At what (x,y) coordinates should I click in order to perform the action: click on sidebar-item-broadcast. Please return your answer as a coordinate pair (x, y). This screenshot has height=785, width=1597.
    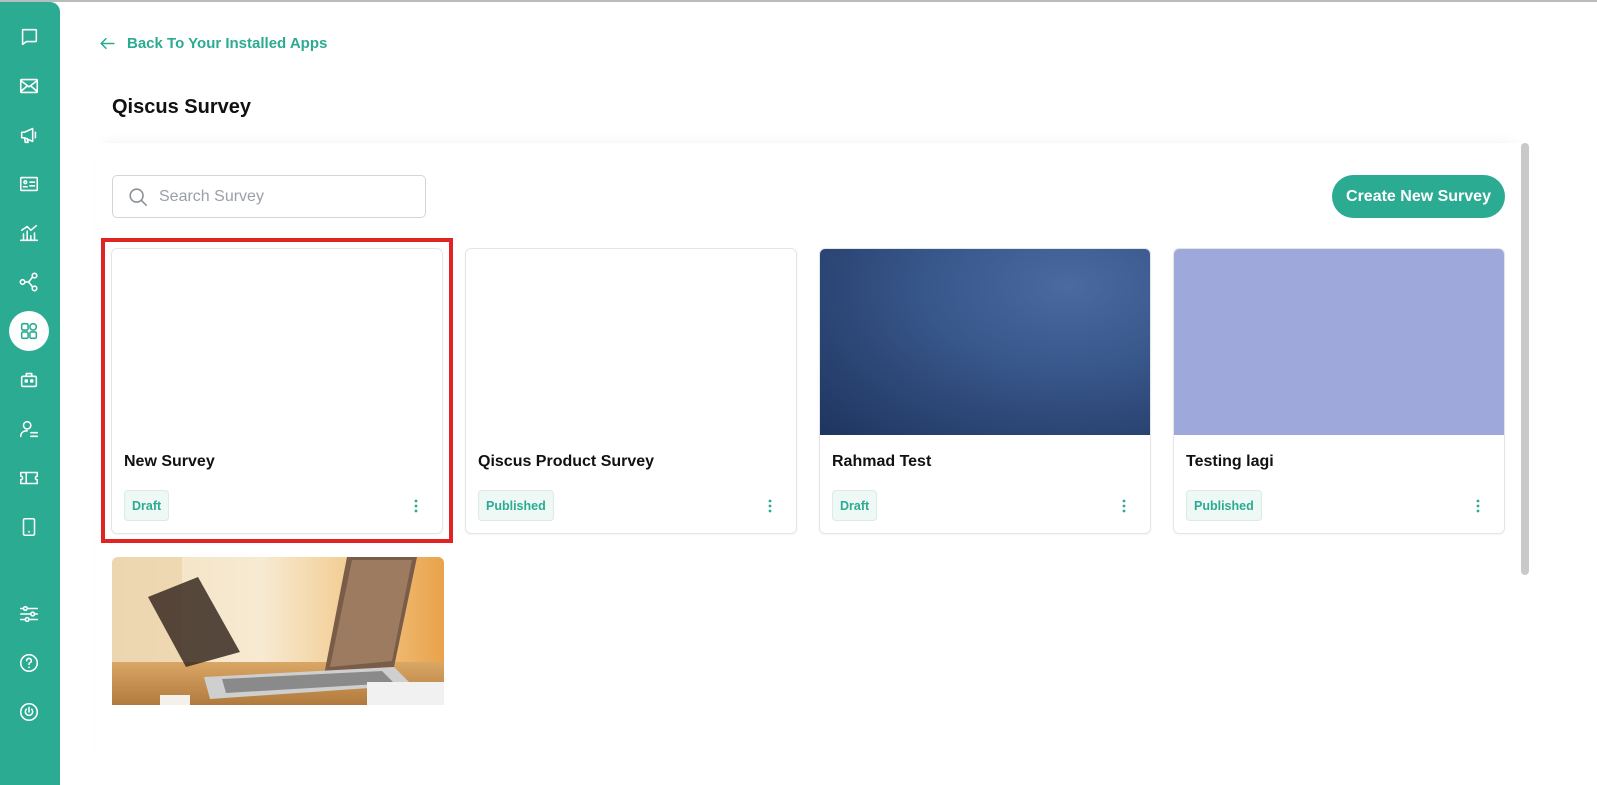
    Looking at the image, I should click on (29, 135).